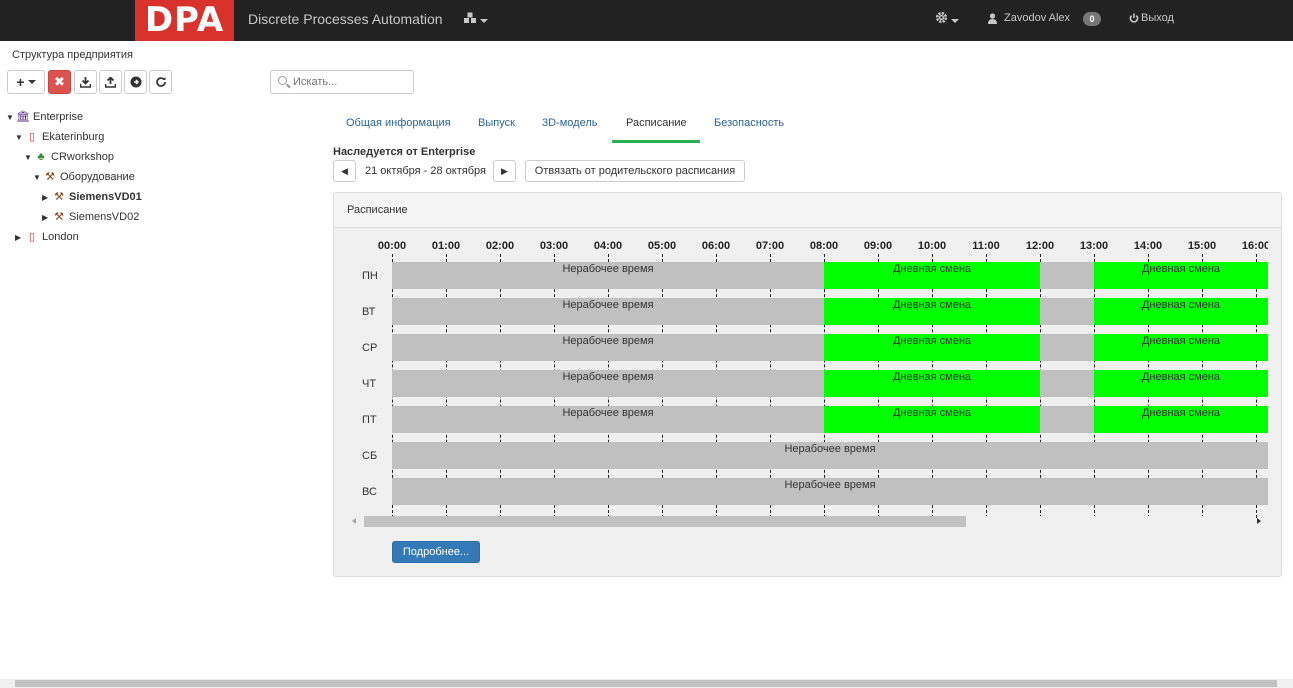  Describe the element at coordinates (354, 521) in the screenshot. I see `scroll-left-icon` at that location.